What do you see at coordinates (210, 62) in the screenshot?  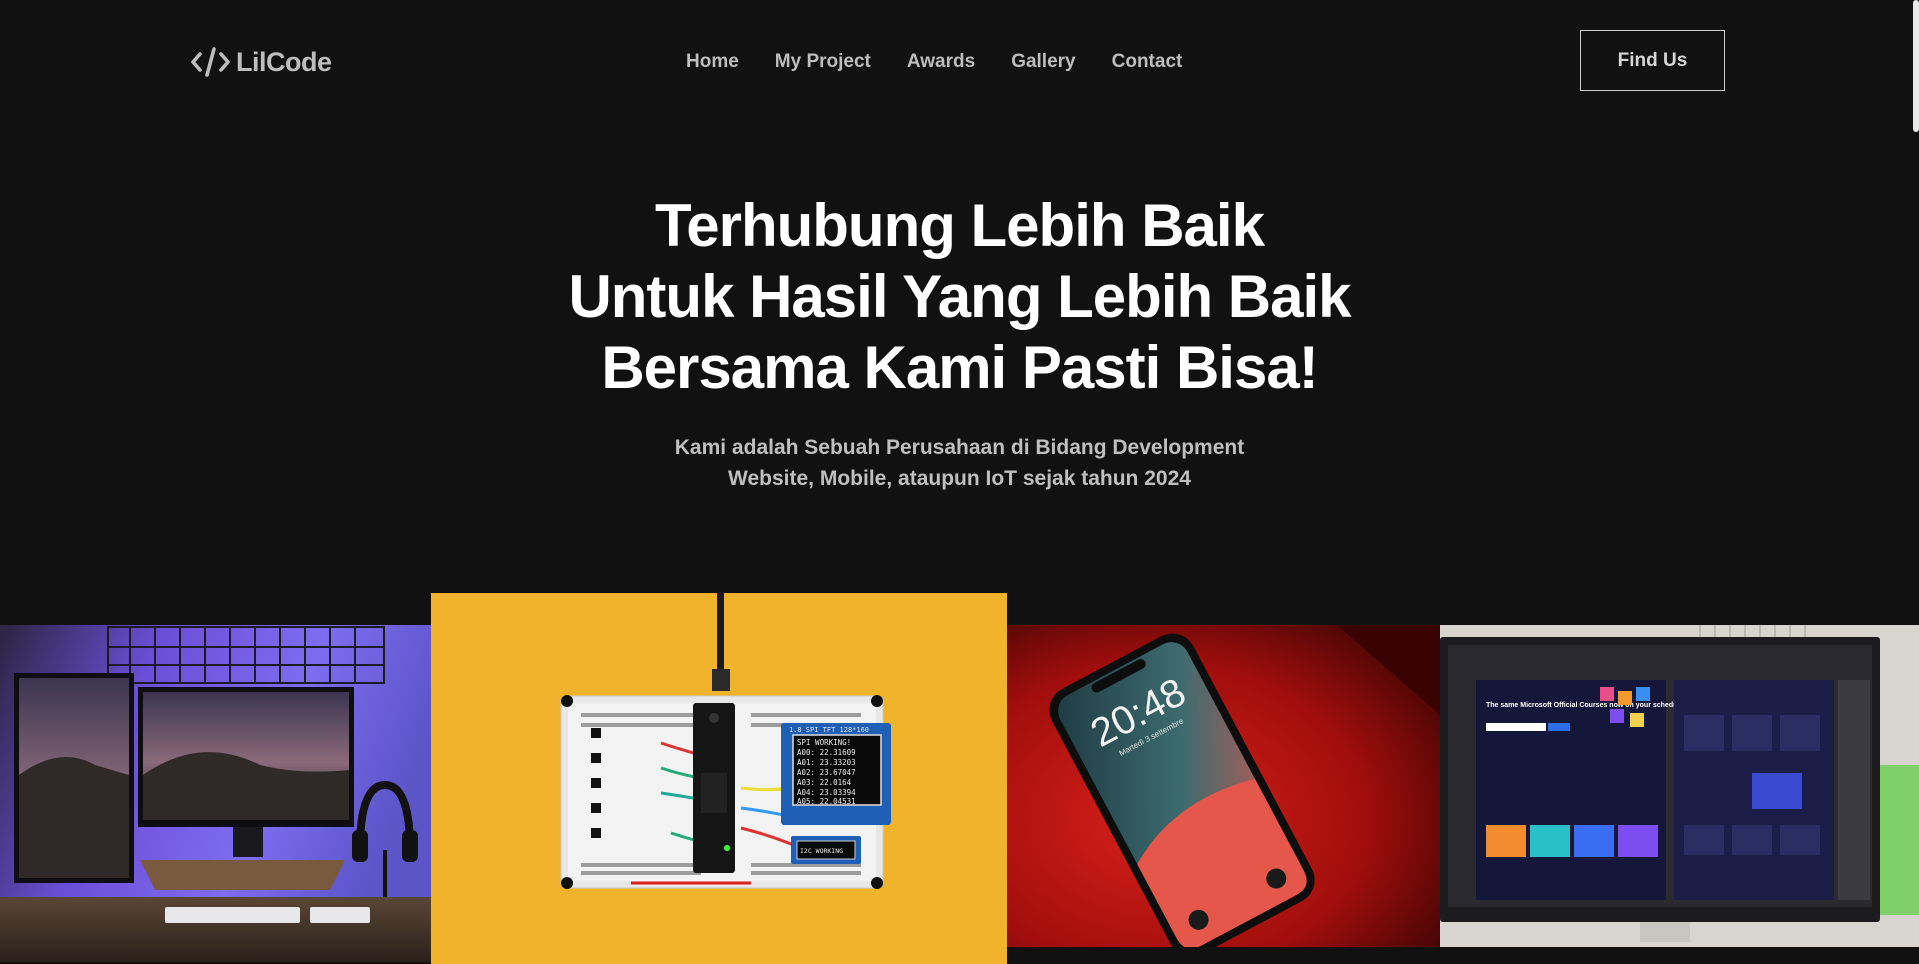 I see `code-brackets-icon` at bounding box center [210, 62].